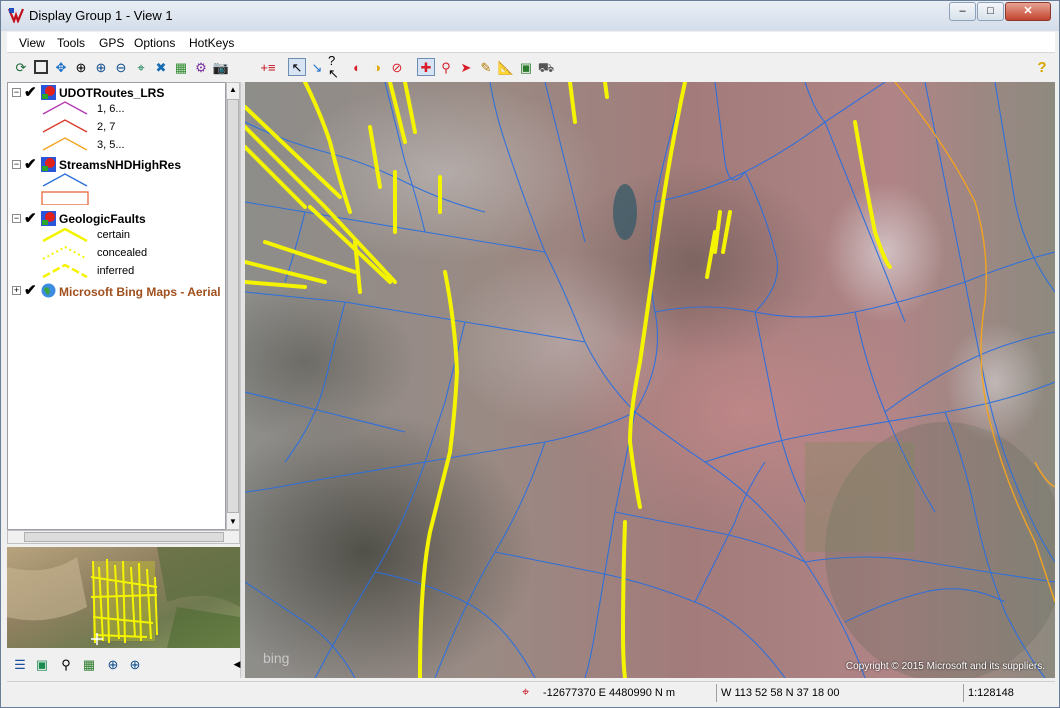 This screenshot has height=708, width=1060. I want to click on sketch-icon: ✎, so click(486, 67).